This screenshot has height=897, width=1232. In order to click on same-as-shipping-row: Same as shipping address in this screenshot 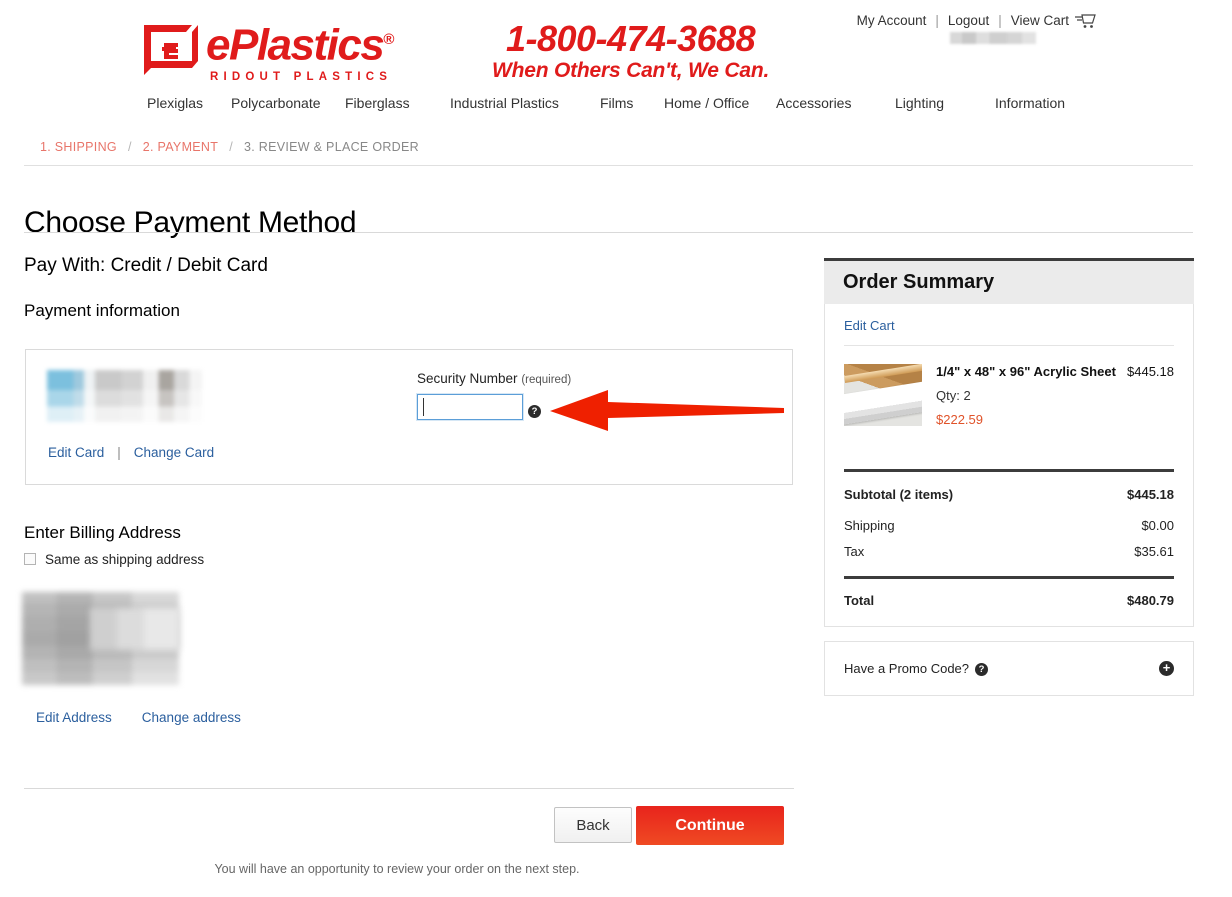, I will do `click(114, 559)`.